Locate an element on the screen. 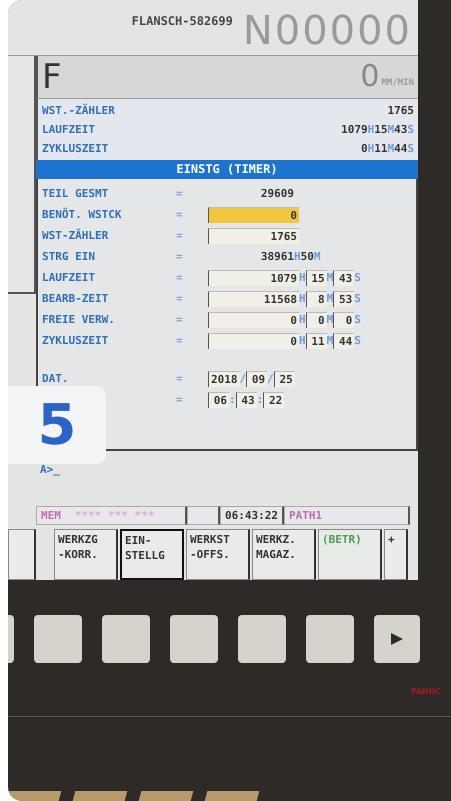  panel-title: EINSTG (TIMER) is located at coordinates (227, 169).